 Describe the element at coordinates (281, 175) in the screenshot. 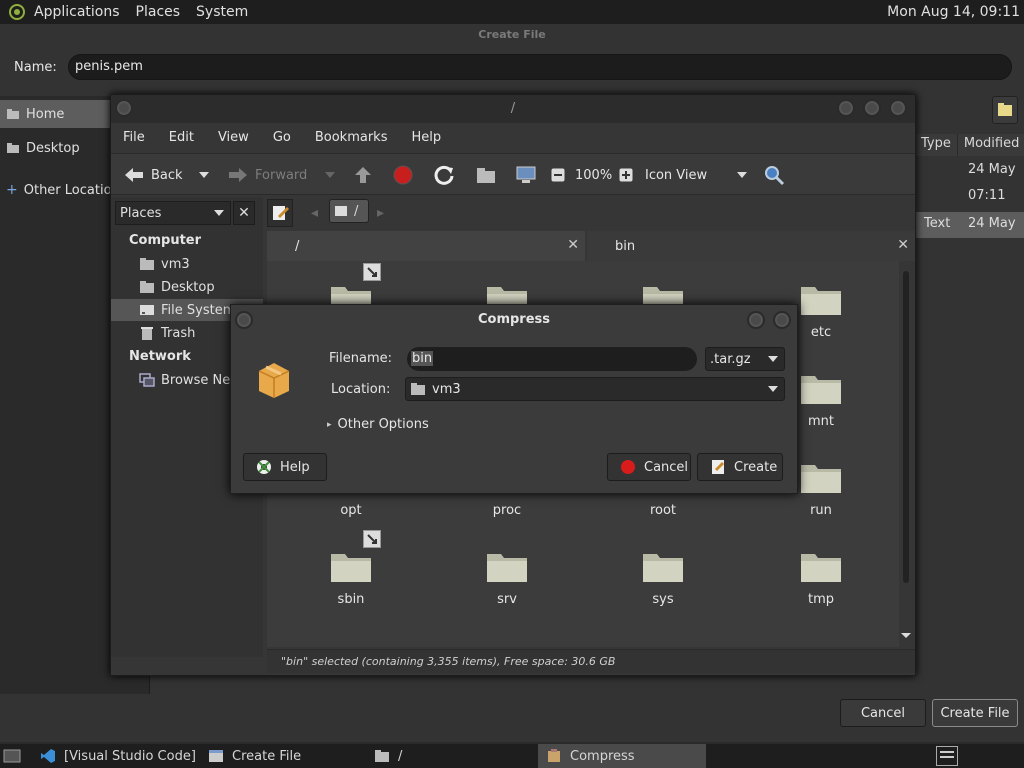

I see `forward-label: Forward` at that location.